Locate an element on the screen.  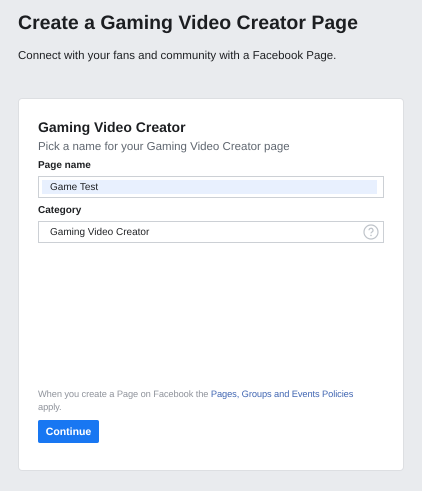
input-field: Gaming Video Creator is located at coordinates (202, 232).